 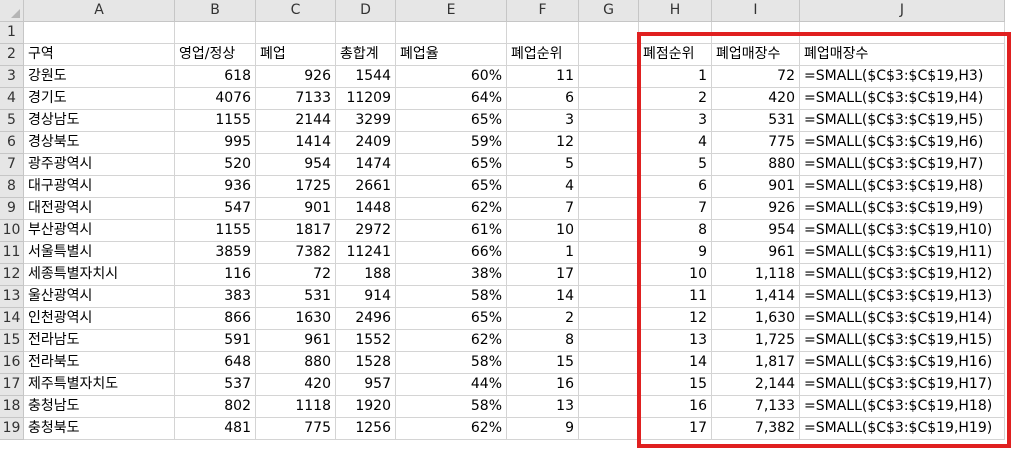 What do you see at coordinates (215, 77) in the screenshot?
I see `cell-b: 618` at bounding box center [215, 77].